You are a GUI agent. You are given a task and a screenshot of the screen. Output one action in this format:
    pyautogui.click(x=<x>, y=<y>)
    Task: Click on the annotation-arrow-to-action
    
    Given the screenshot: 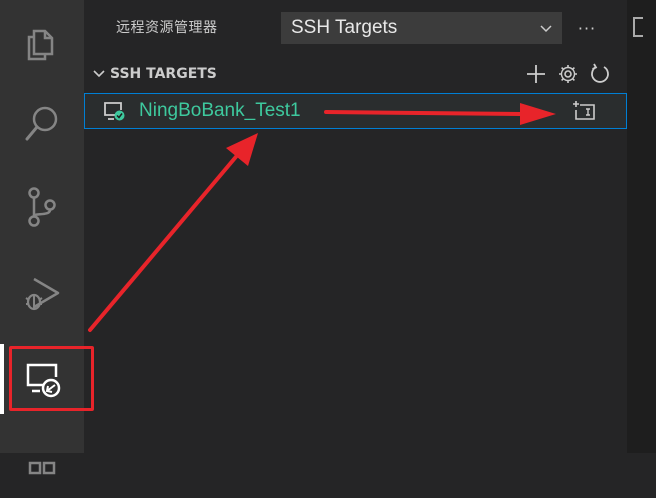 What is the action you would take?
    pyautogui.click(x=440, y=114)
    